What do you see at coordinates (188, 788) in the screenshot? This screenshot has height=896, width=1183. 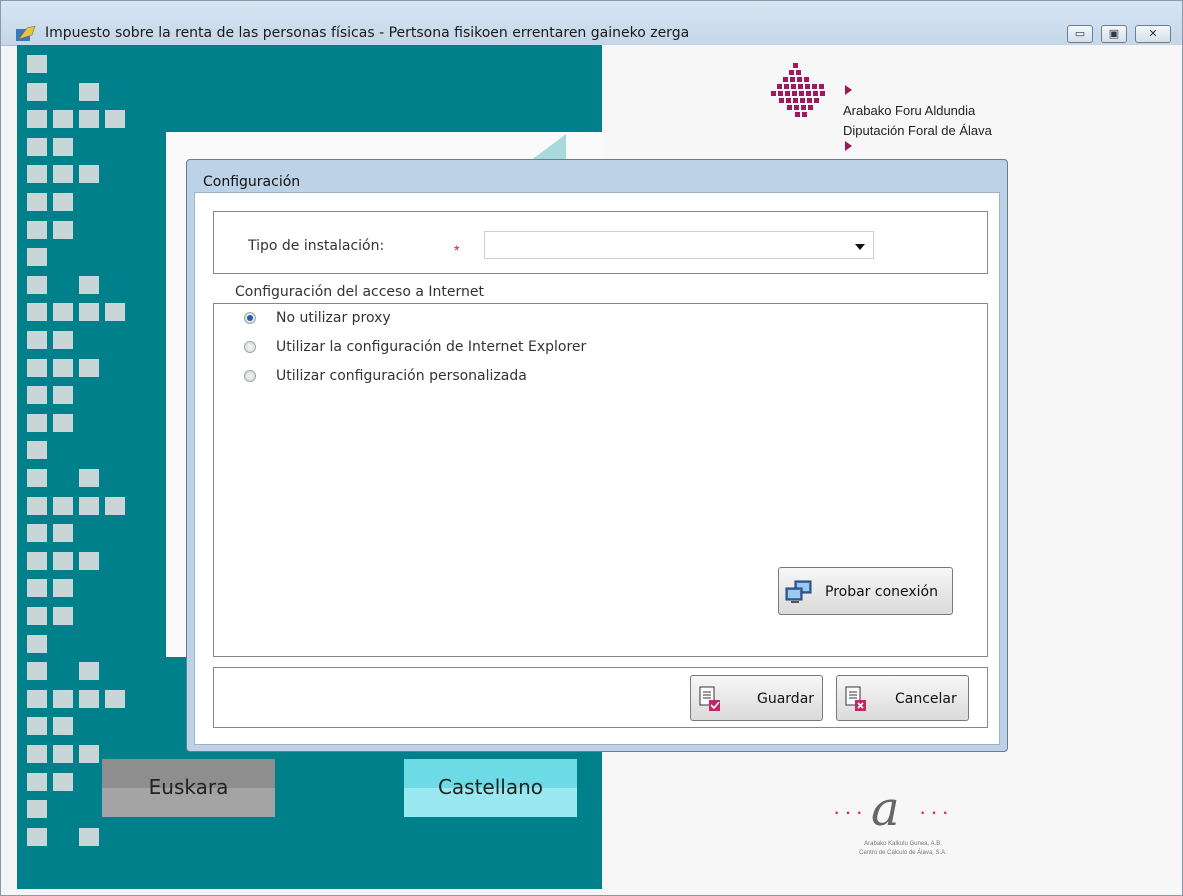 I see `euskara-button: Euskara` at bounding box center [188, 788].